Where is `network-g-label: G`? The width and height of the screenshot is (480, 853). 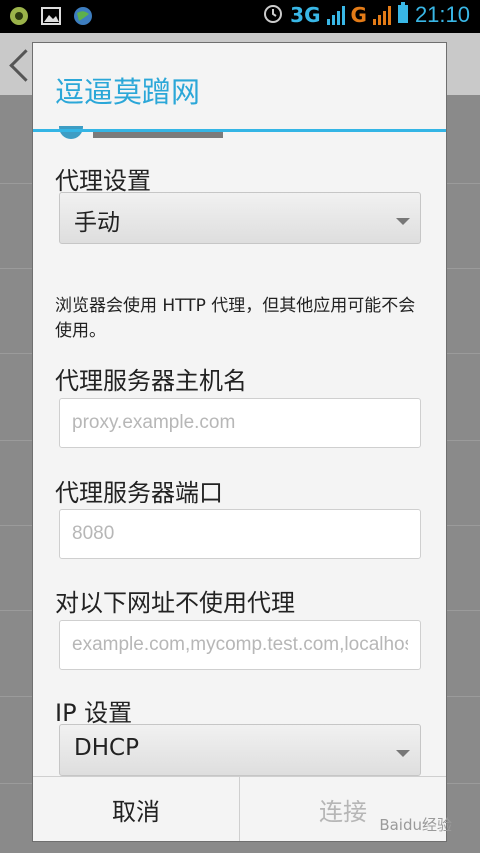
network-g-label: G is located at coordinates (358, 15).